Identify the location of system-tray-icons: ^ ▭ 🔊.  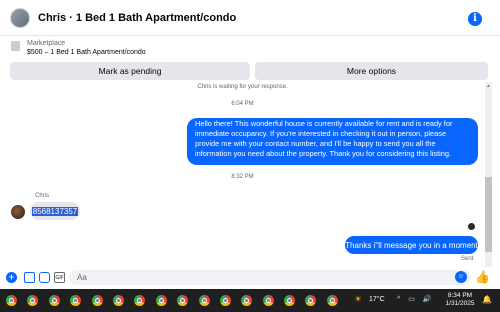
(416, 299).